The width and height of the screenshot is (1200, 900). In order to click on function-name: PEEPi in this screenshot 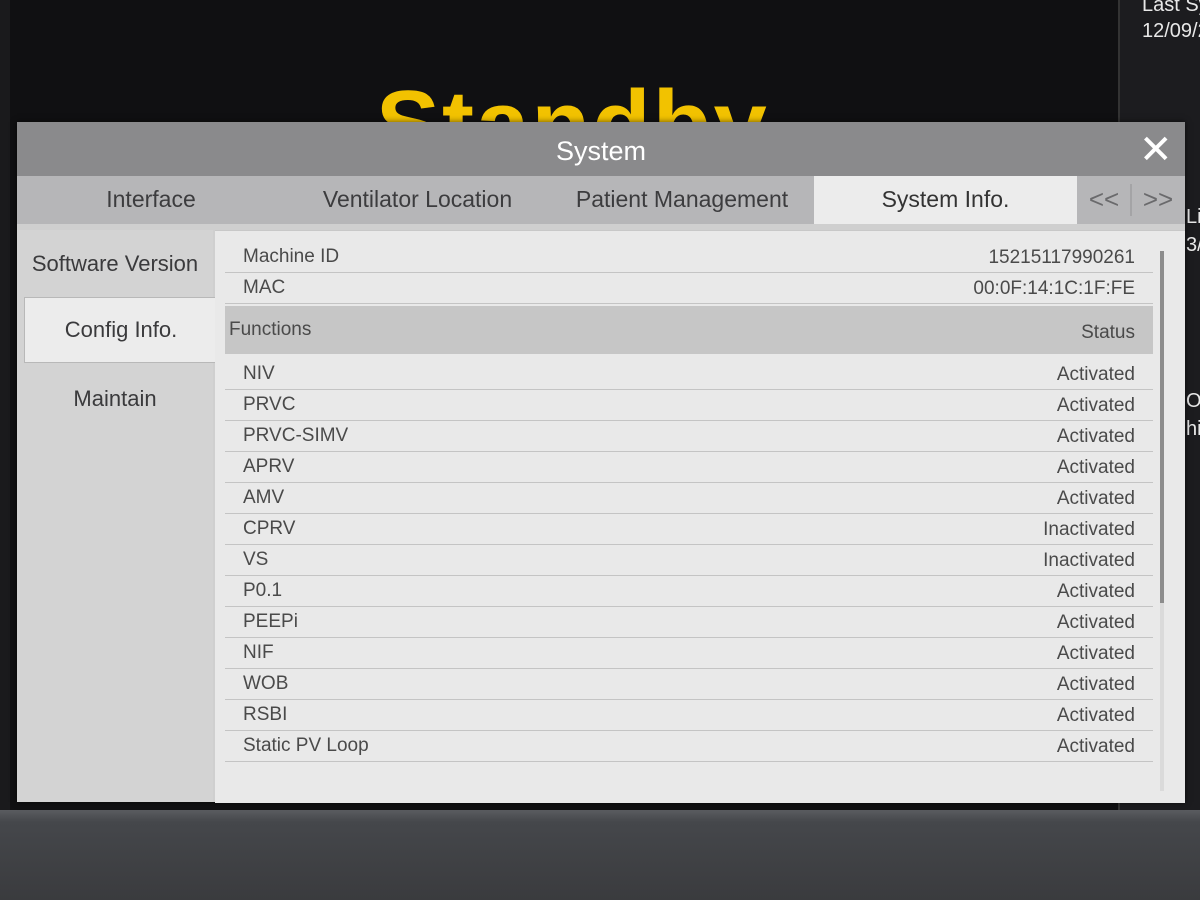, I will do `click(270, 621)`.